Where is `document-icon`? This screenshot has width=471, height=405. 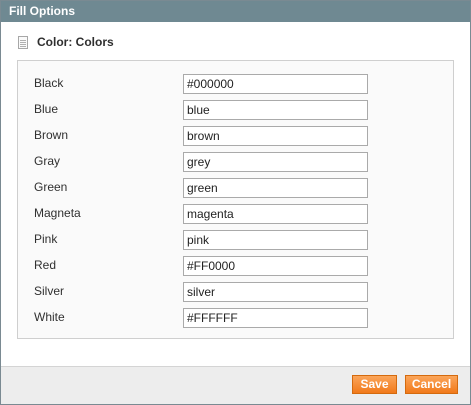 document-icon is located at coordinates (23, 42).